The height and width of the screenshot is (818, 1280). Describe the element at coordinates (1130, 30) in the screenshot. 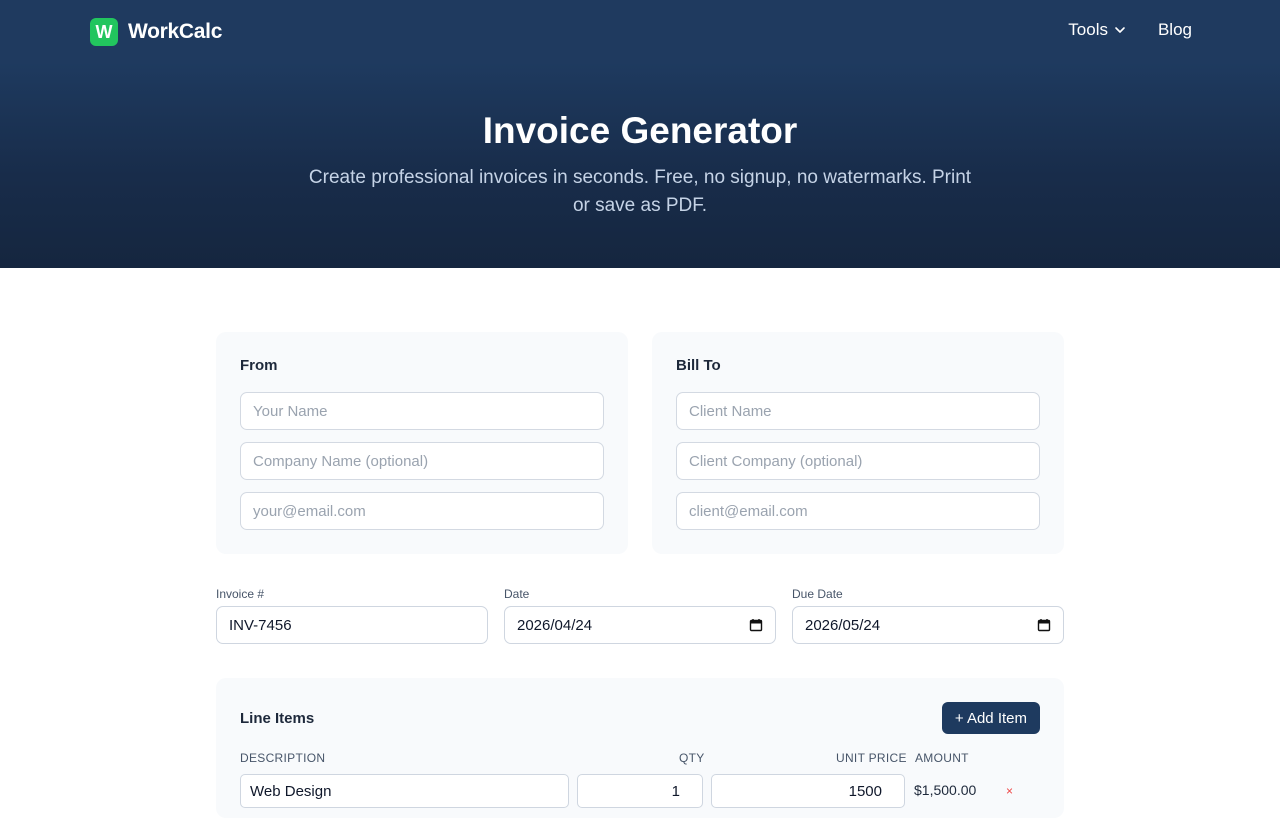

I see `main-nav: Tools Blog` at that location.